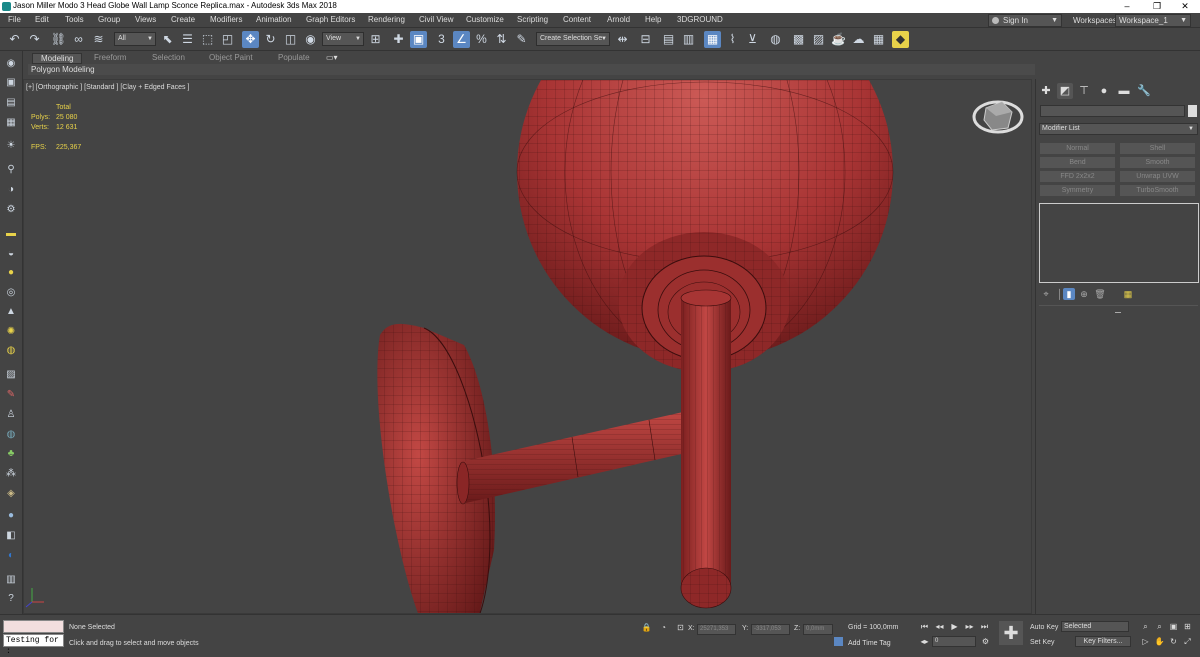 Image resolution: width=1200 pixels, height=657 pixels. Describe the element at coordinates (1077, 148) in the screenshot. I see `modifier-normal-button: Normal` at that location.